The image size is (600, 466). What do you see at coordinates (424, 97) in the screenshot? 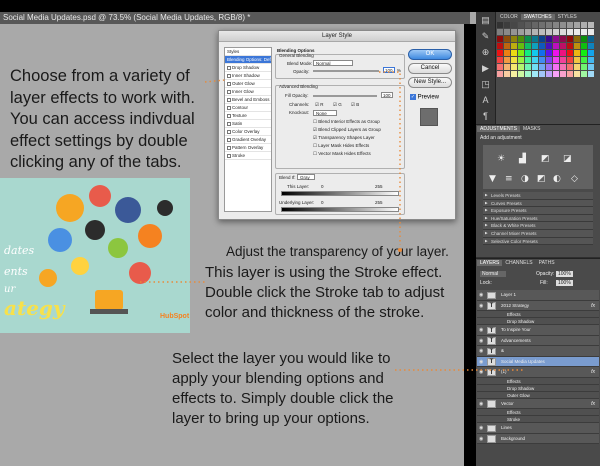
I see `preview-checkbox: ✓ Preview` at bounding box center [424, 97].